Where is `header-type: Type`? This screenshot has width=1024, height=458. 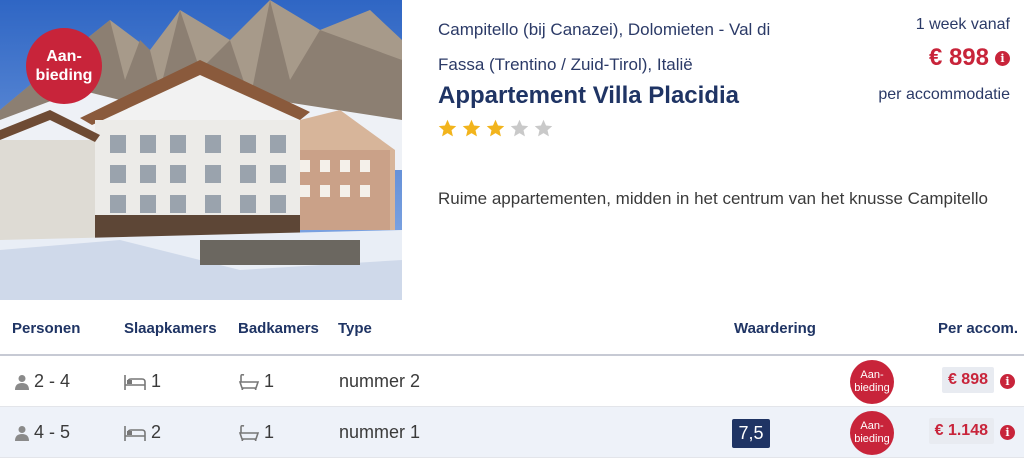 header-type: Type is located at coordinates (355, 328).